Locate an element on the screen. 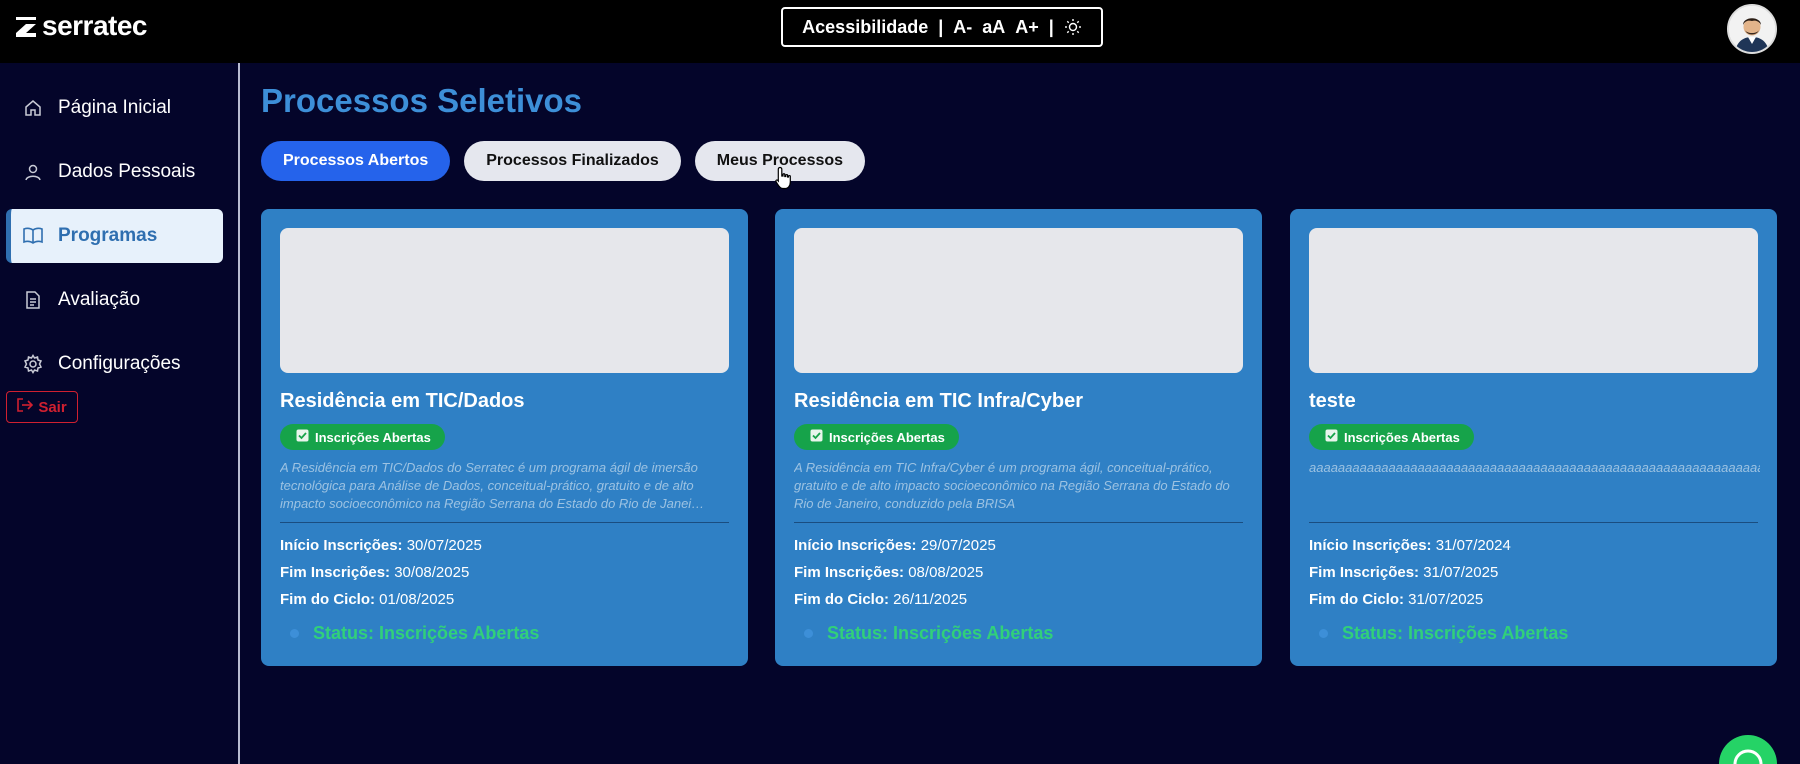 Image resolution: width=1800 pixels, height=764 pixels. info-fim-inscricoes: Fim Inscrições: 08/08/2025 is located at coordinates (889, 572).